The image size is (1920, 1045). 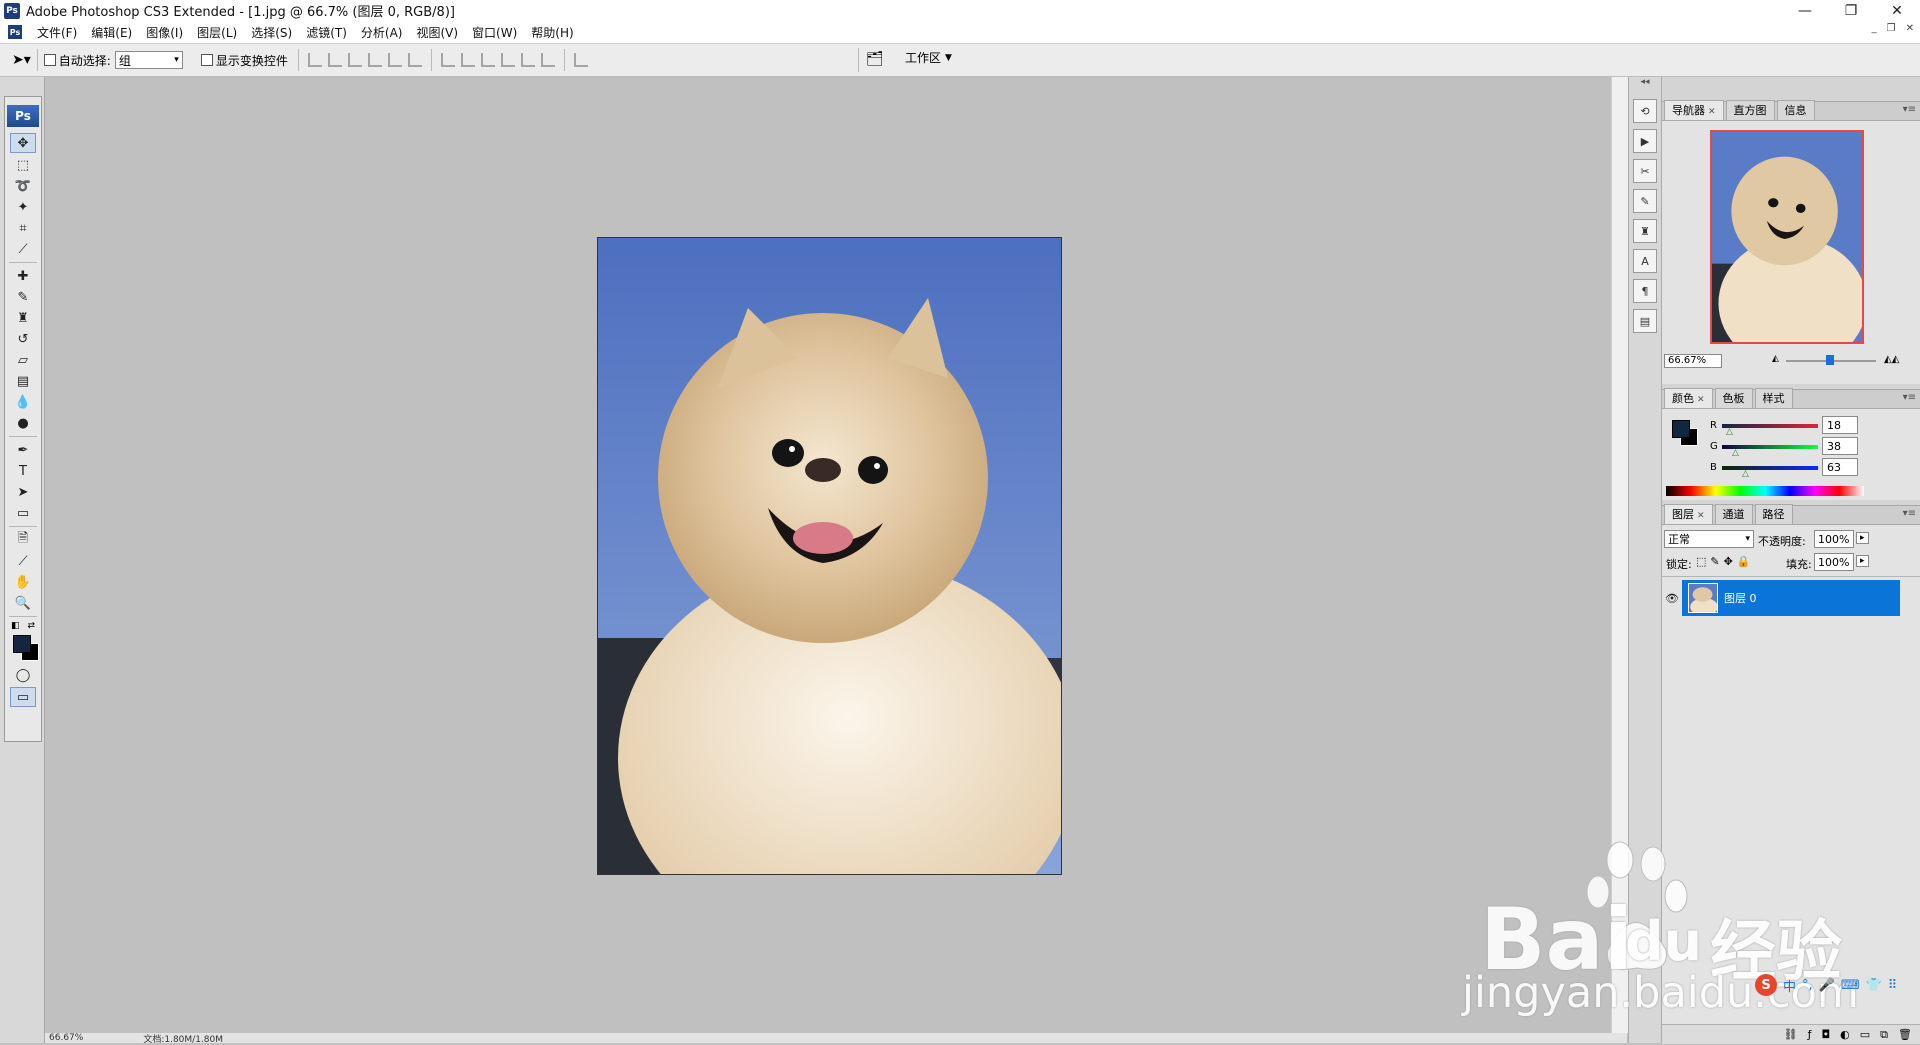 I want to click on clone-stamp-tool-icon: ♜, so click(x=23, y=318).